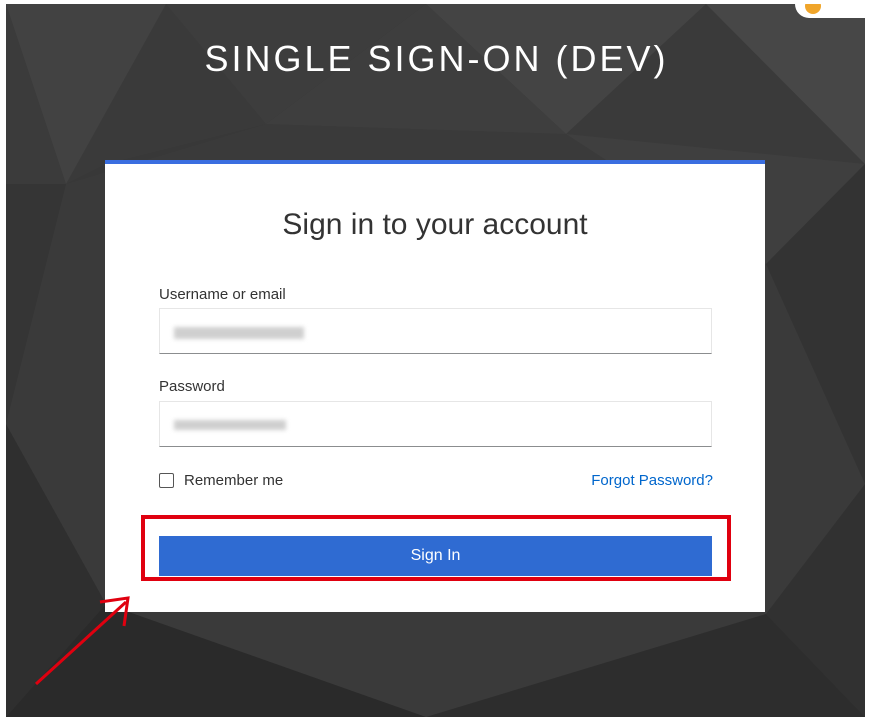 The image size is (873, 719). What do you see at coordinates (830, 11) in the screenshot?
I see `corner-overlay` at bounding box center [830, 11].